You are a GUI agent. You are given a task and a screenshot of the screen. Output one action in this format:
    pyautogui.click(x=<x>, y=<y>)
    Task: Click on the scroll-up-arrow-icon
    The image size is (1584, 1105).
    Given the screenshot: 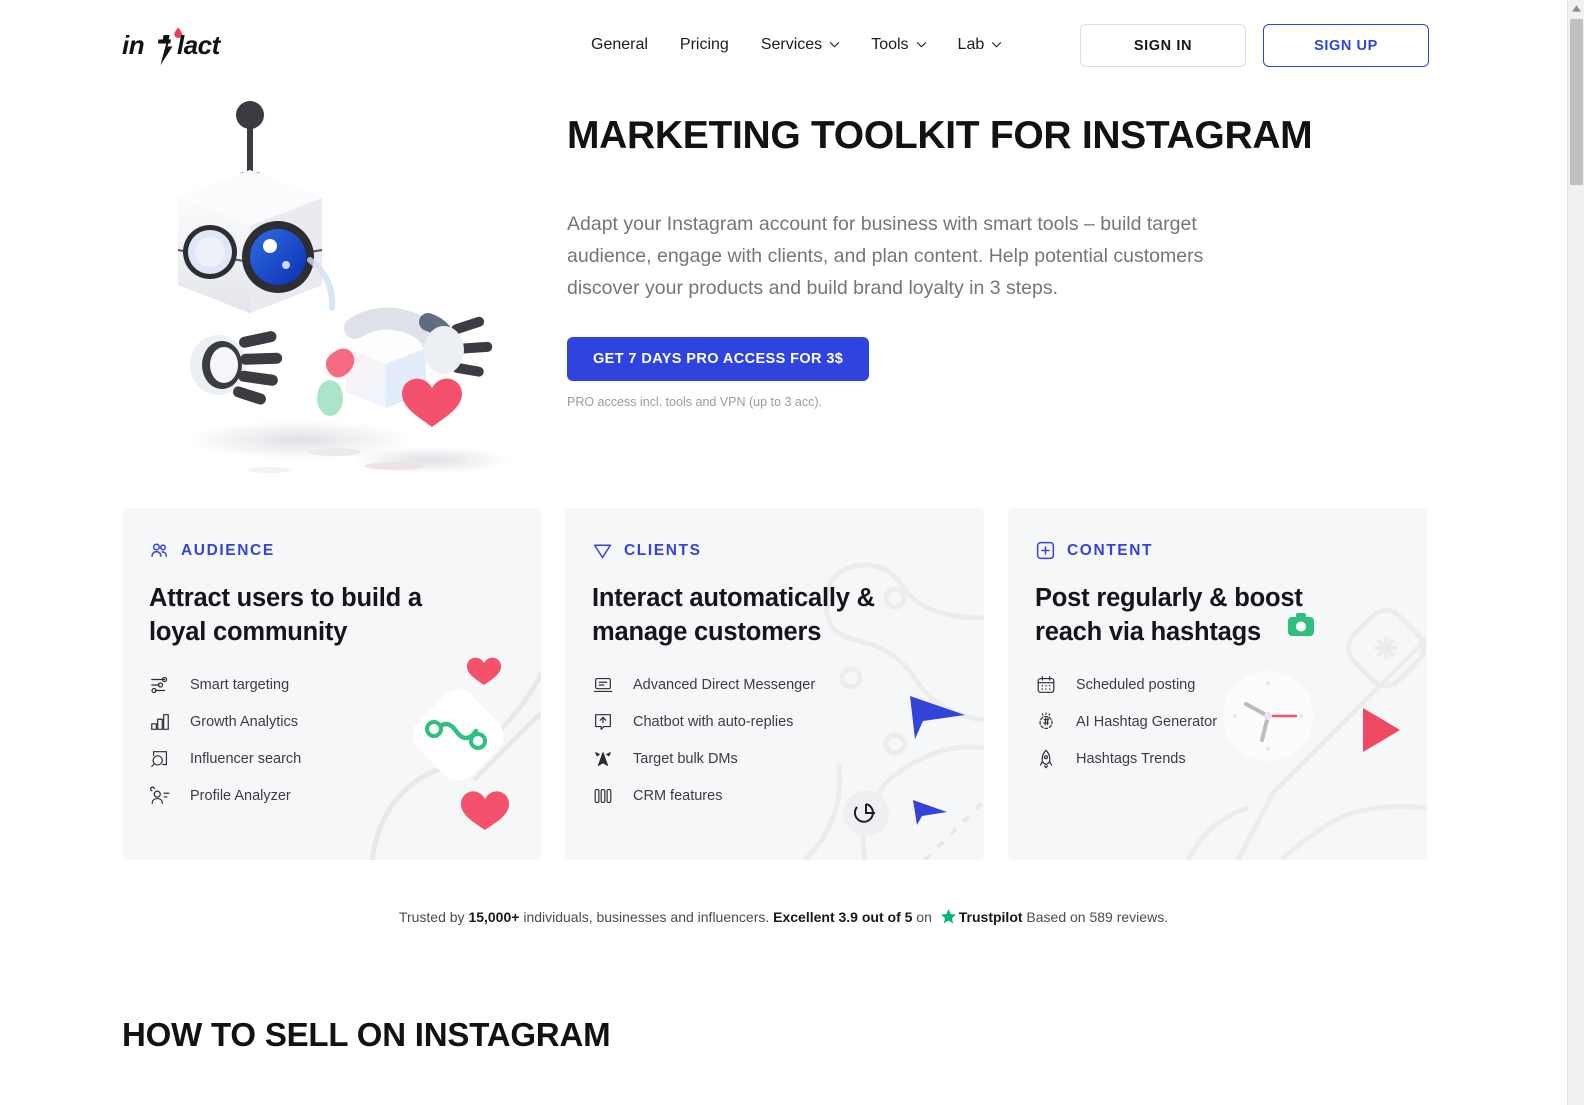 What is the action you would take?
    pyautogui.click(x=1576, y=8)
    